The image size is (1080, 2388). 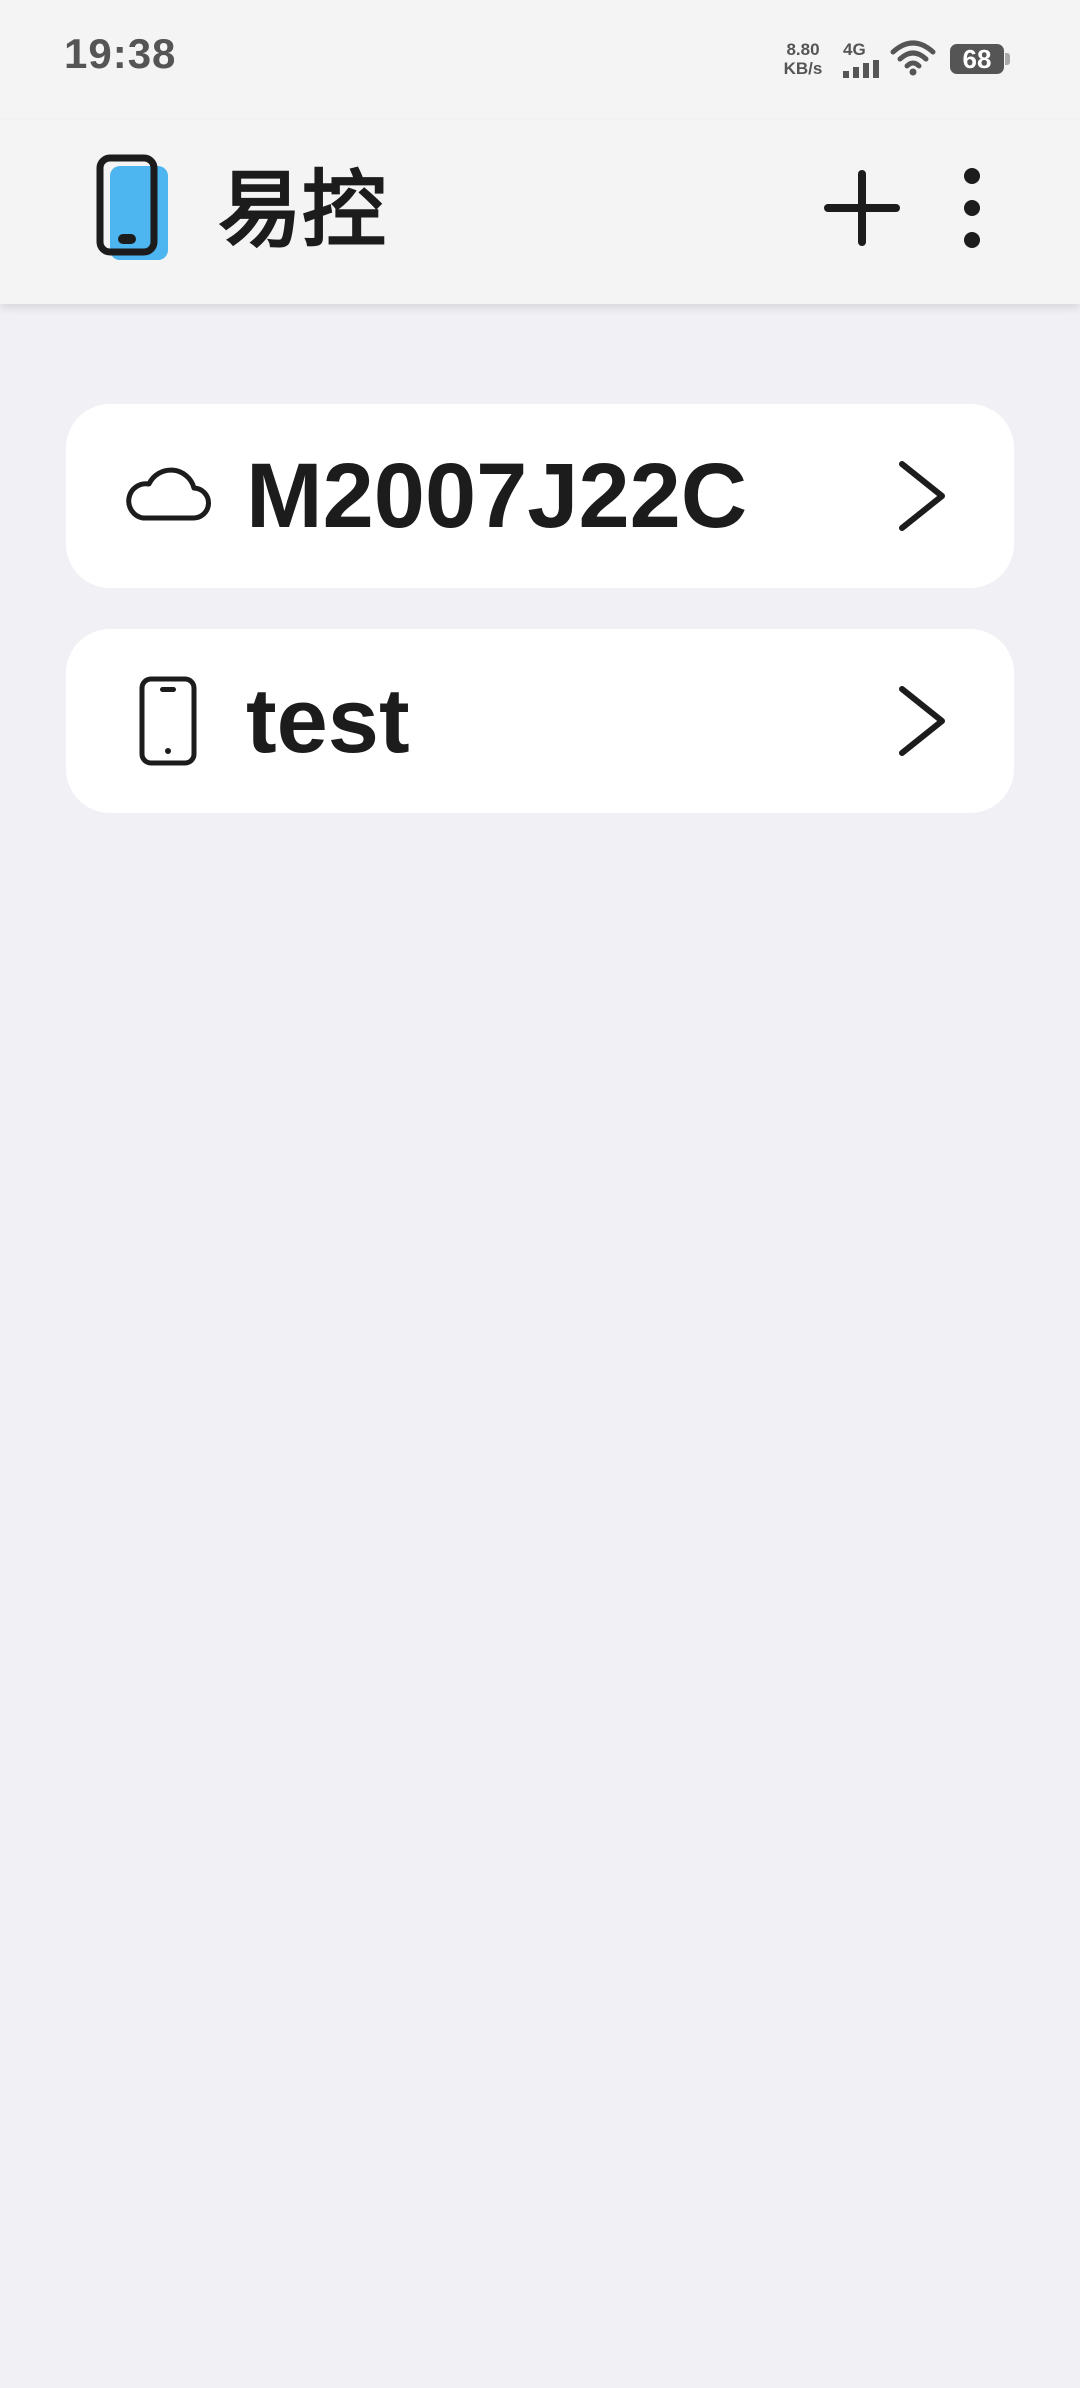 What do you see at coordinates (980, 59) in the screenshot?
I see `battery-indicator: 68` at bounding box center [980, 59].